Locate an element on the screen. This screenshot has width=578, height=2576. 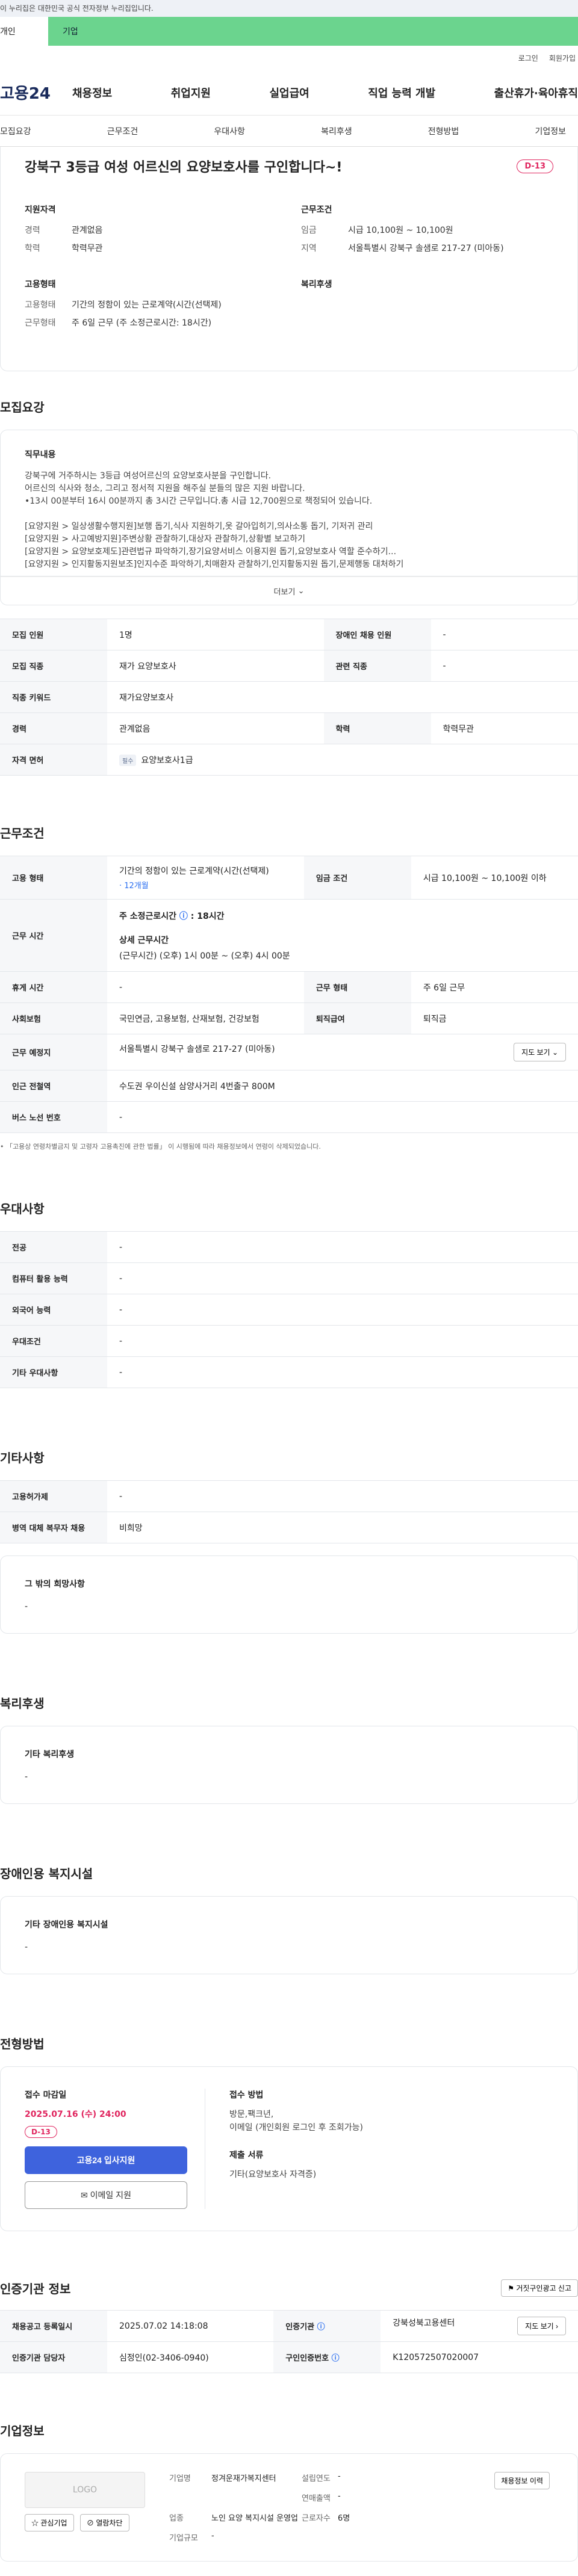
subnav-process: 전형방법 is located at coordinates (443, 131).